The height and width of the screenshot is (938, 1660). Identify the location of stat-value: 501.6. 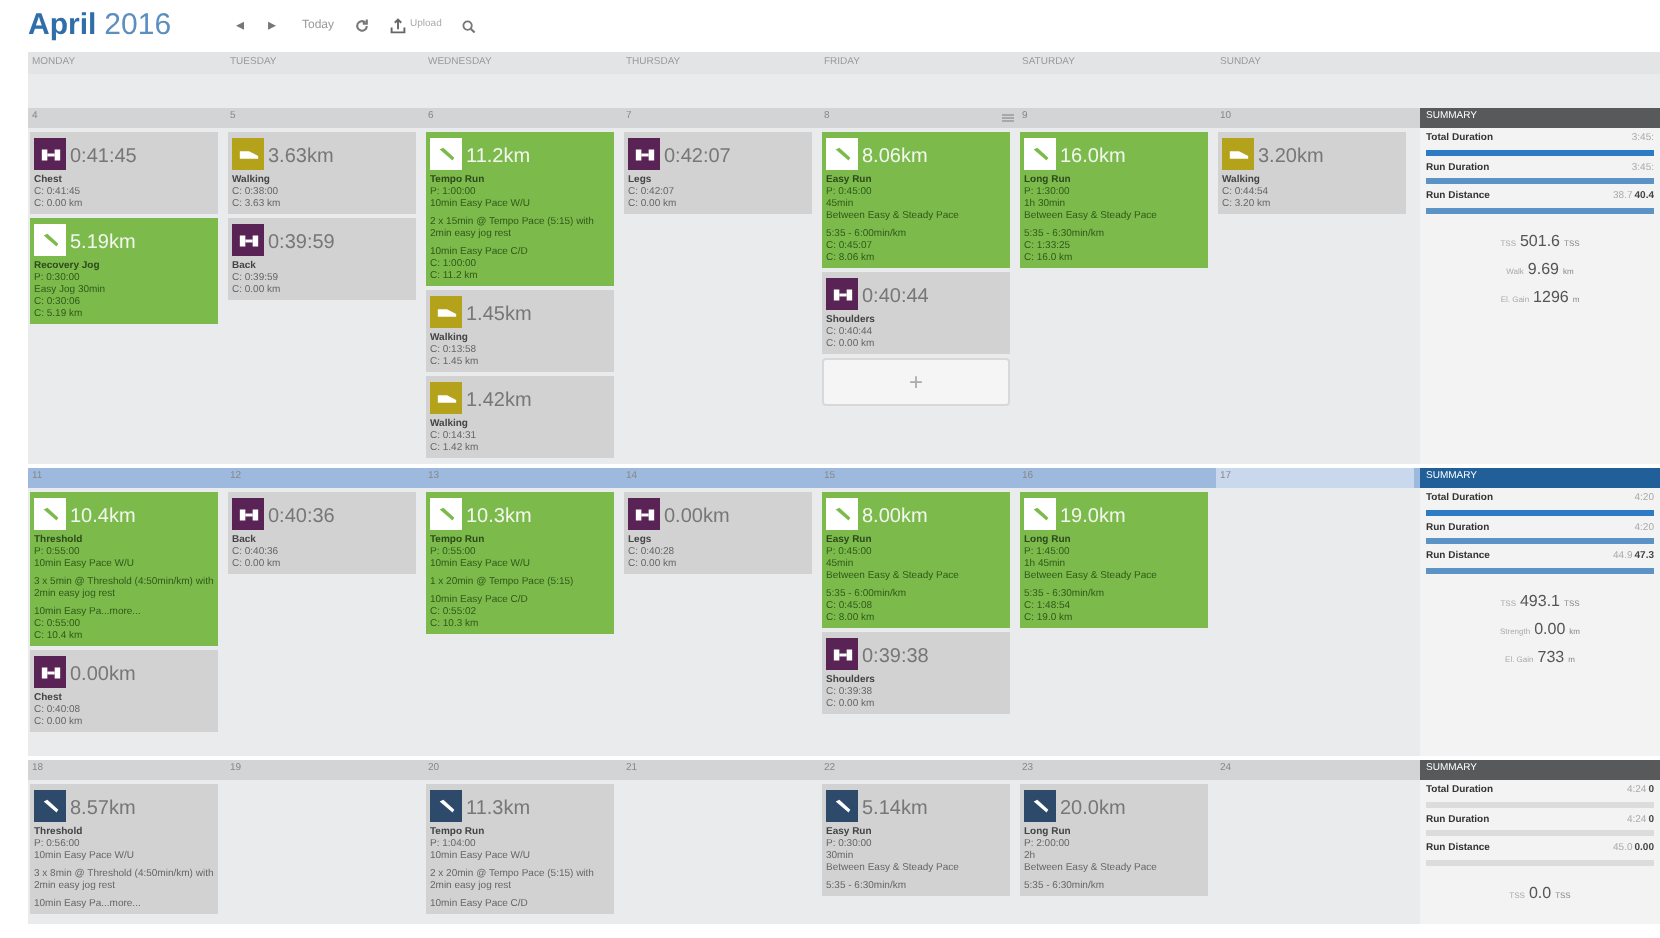
(1540, 241).